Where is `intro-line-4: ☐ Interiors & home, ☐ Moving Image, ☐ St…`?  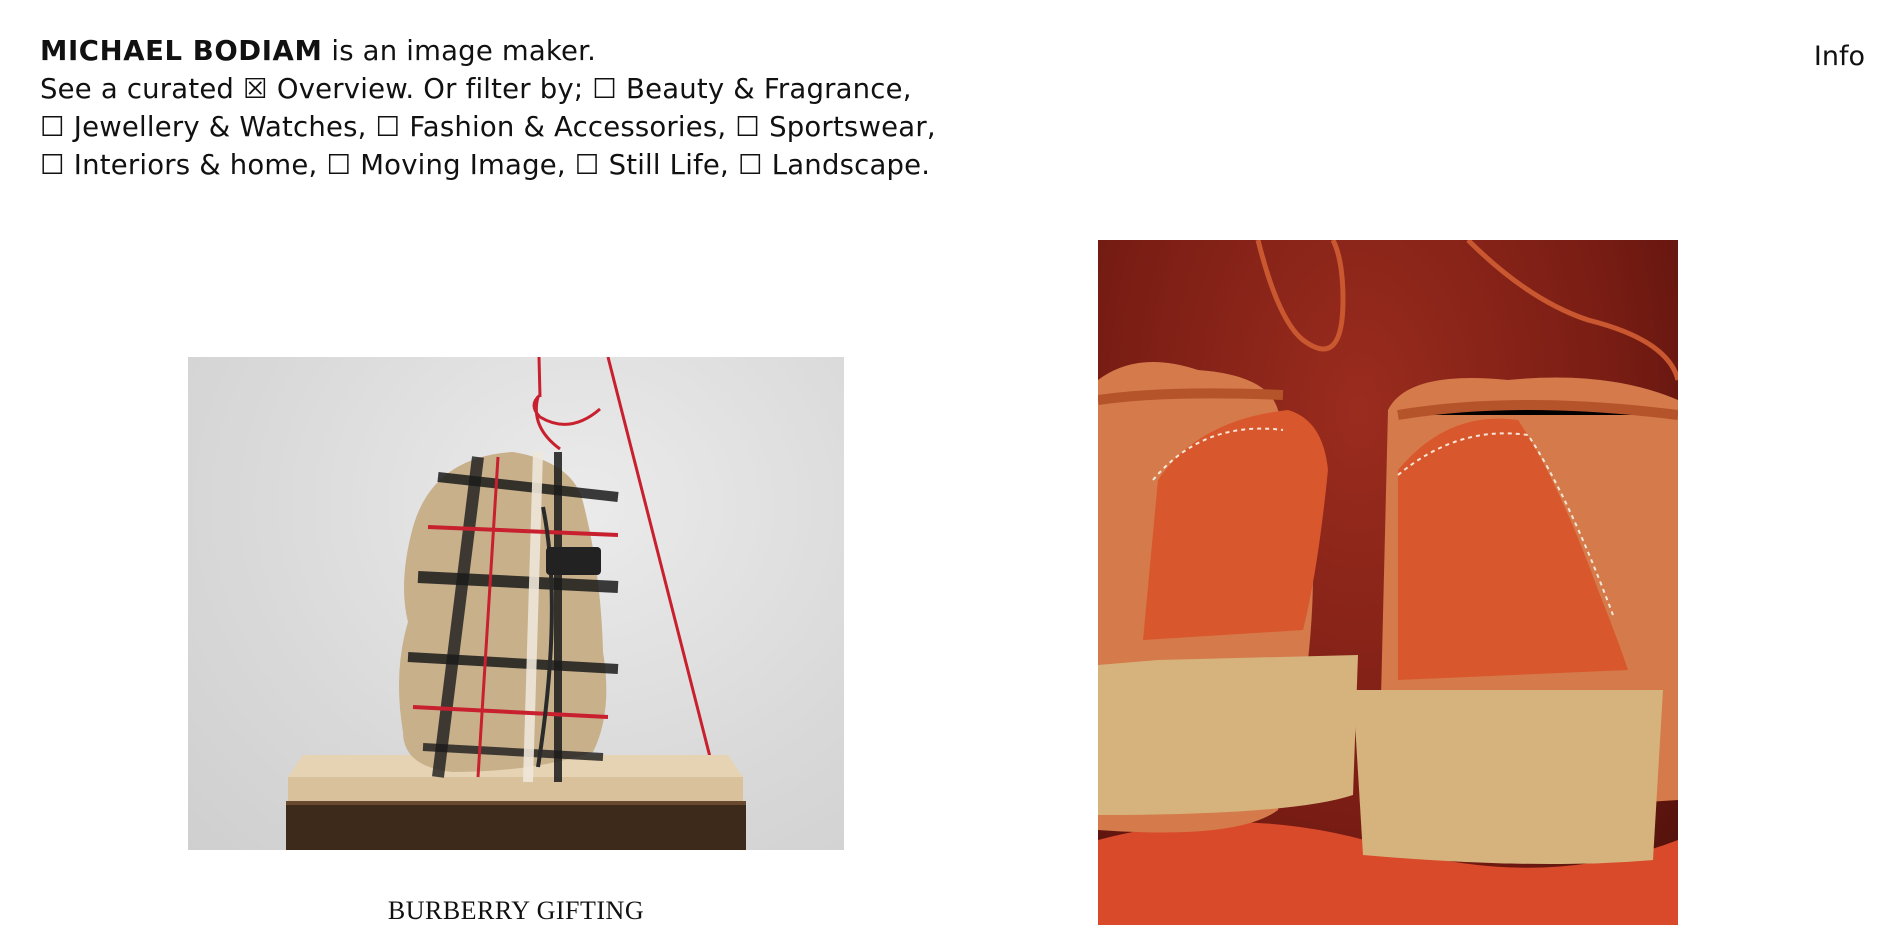 intro-line-4: ☐ Interiors & home, ☐ Moving Image, ☐ St… is located at coordinates (590, 165).